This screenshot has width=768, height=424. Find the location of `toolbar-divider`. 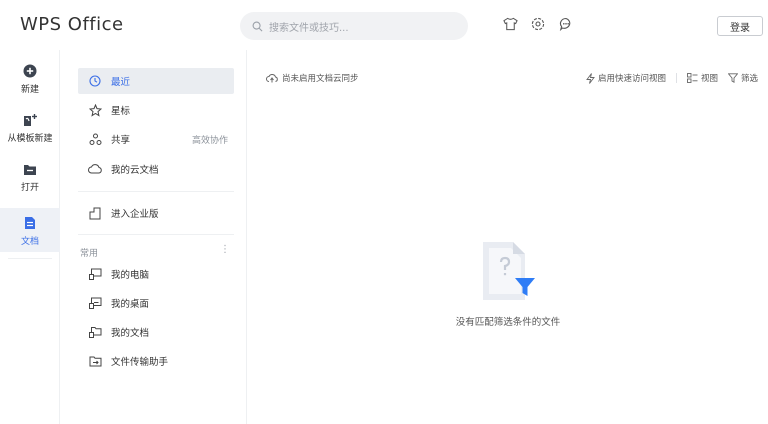

toolbar-divider is located at coordinates (676, 78).